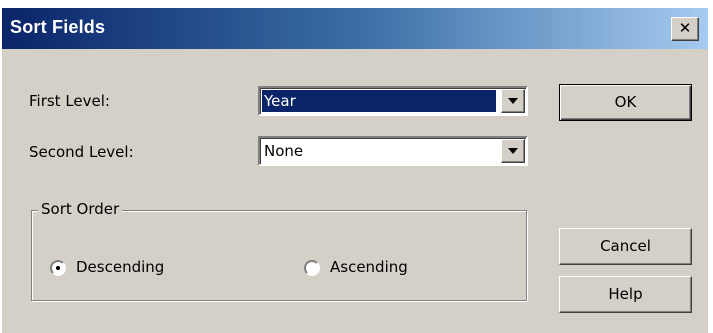 This screenshot has width=713, height=333. Describe the element at coordinates (69, 101) in the screenshot. I see `first-level-label: First Level:` at that location.